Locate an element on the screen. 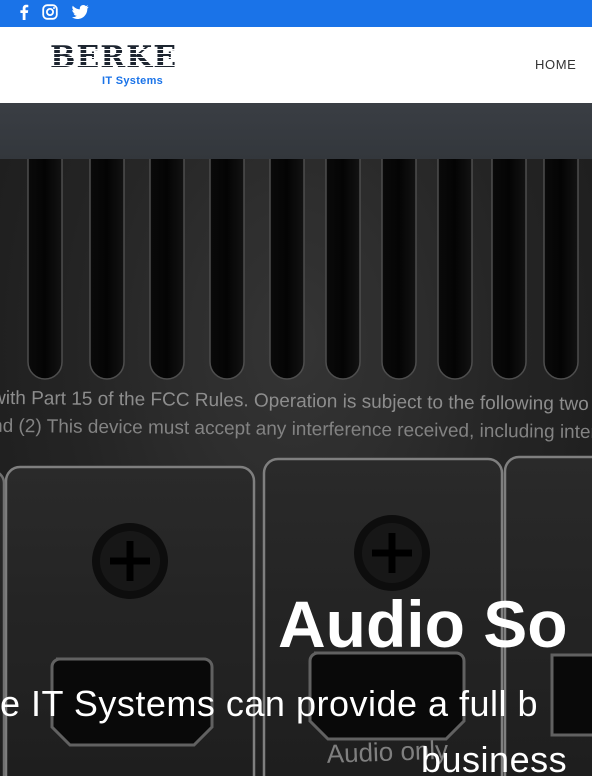 The image size is (592, 776). hero-text-line2: business is located at coordinates (494, 757).